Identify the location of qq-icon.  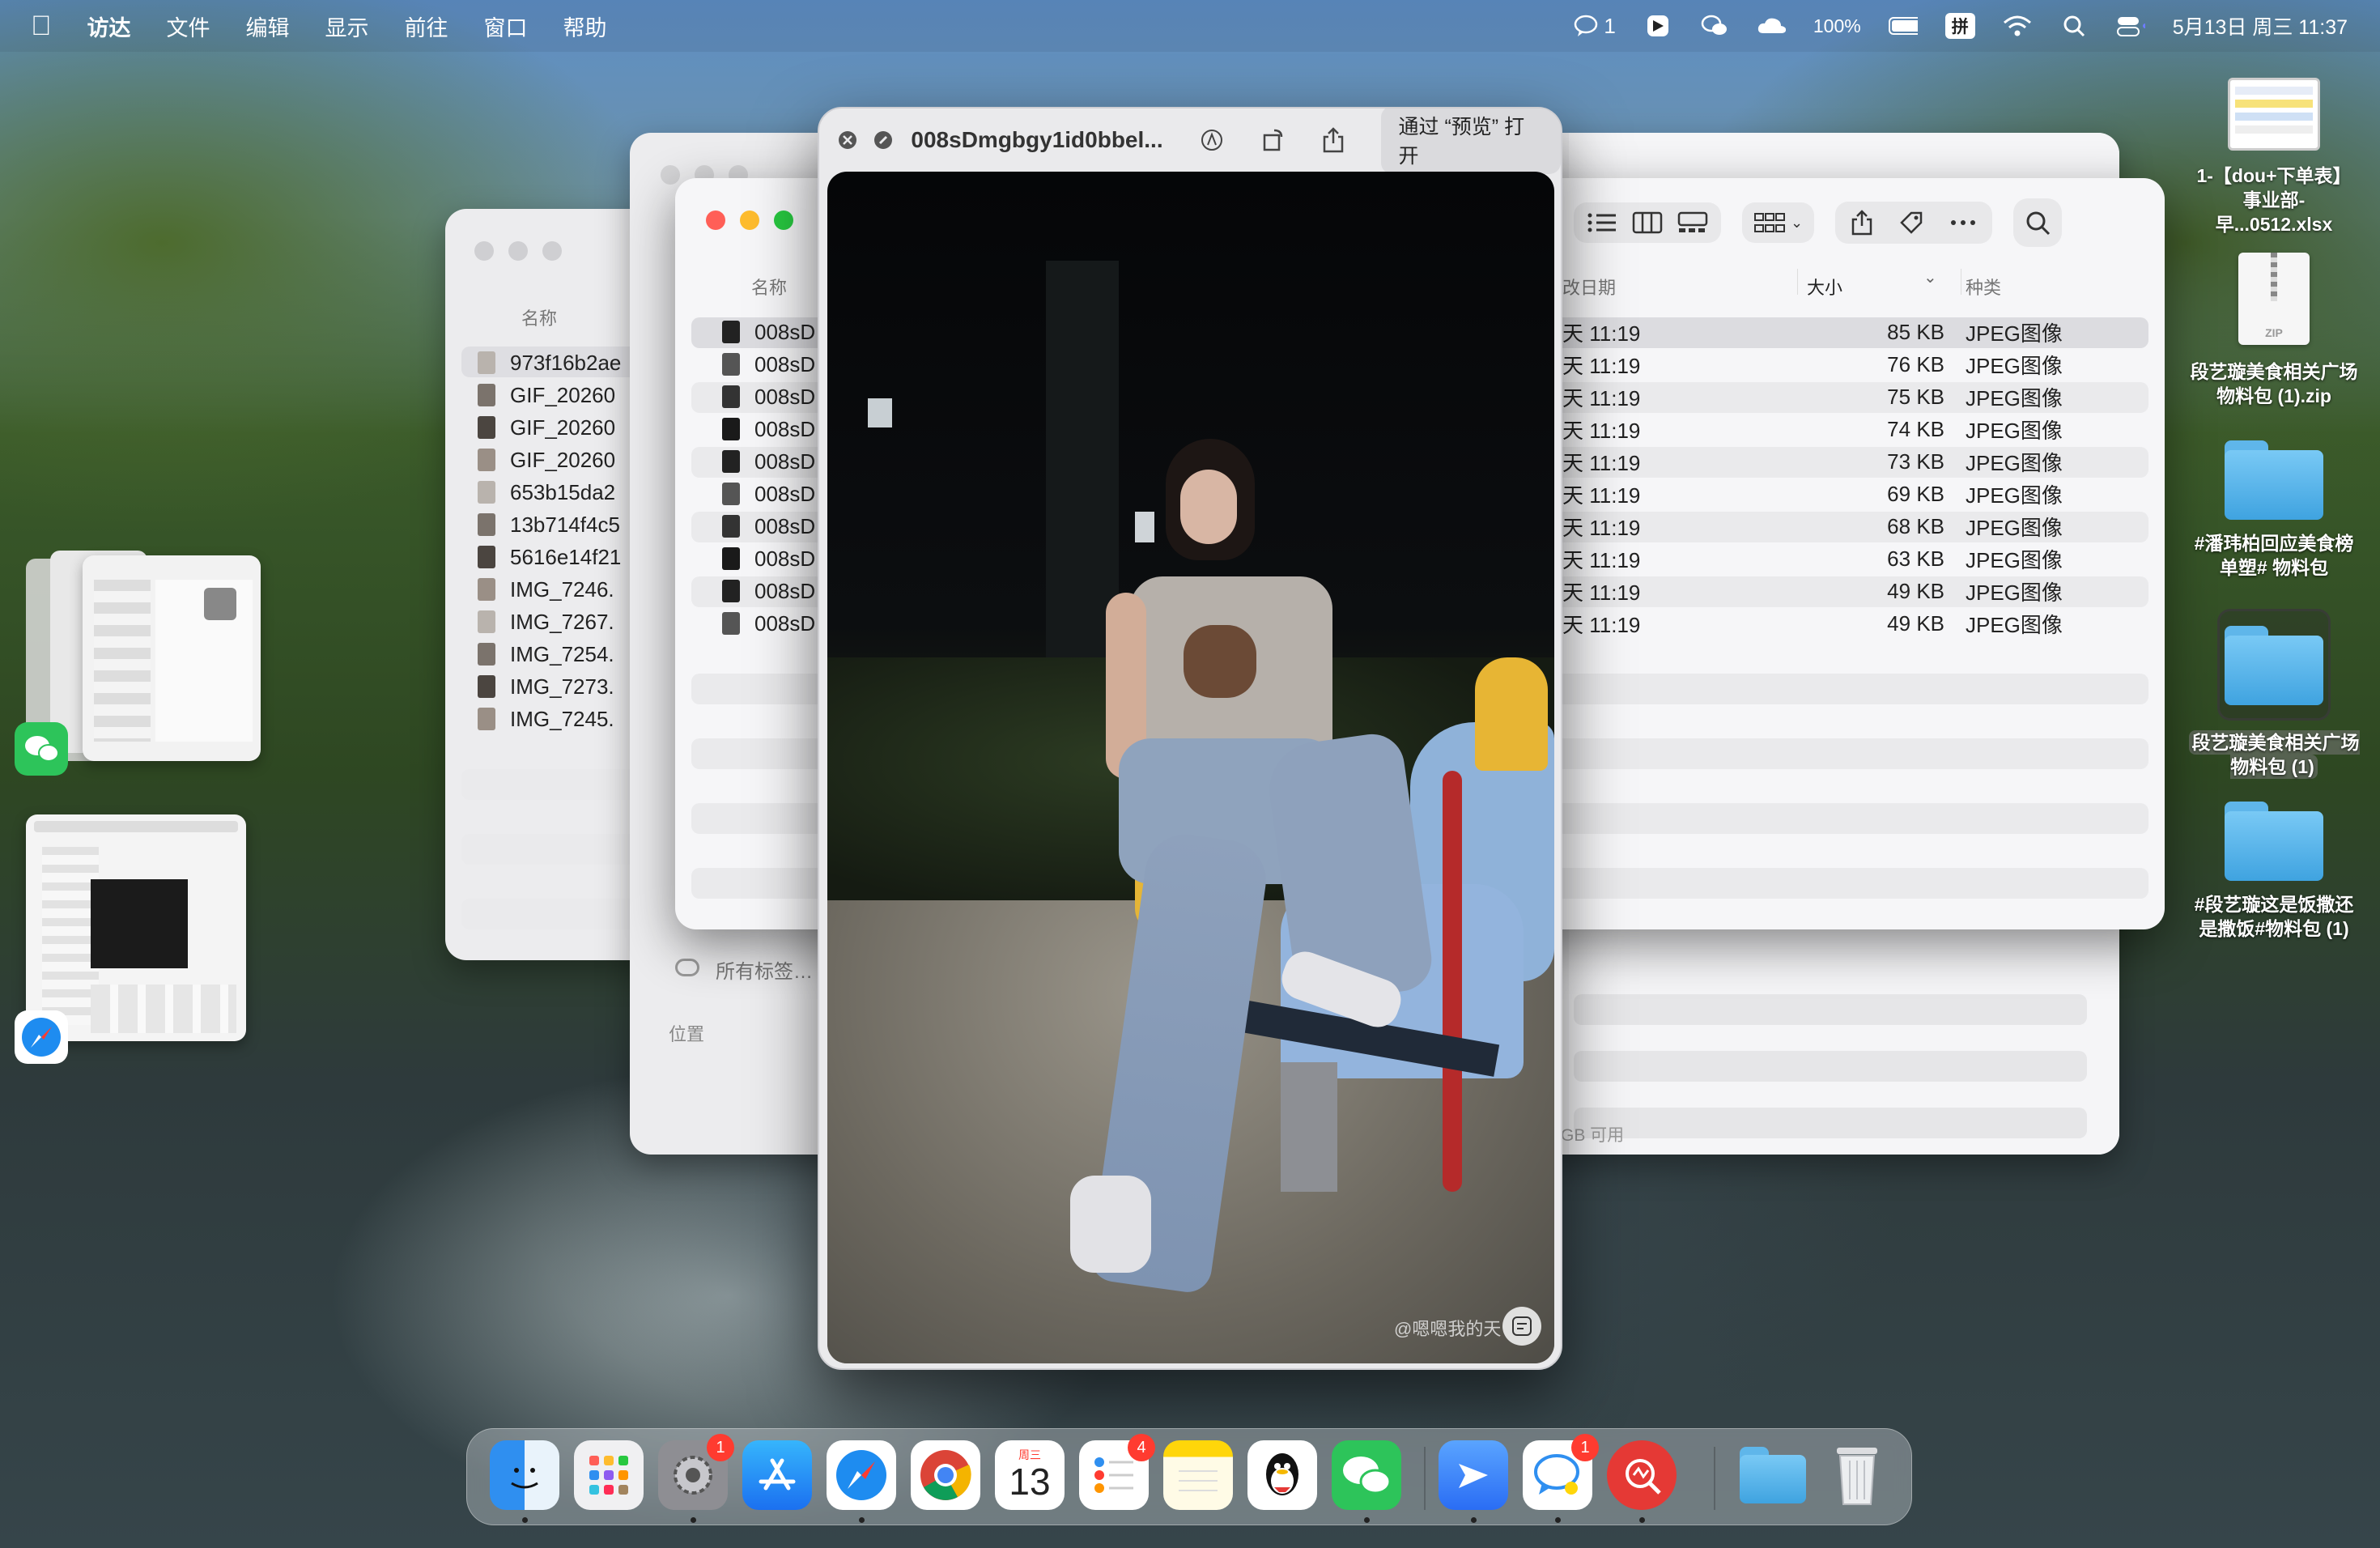
(1282, 1475).